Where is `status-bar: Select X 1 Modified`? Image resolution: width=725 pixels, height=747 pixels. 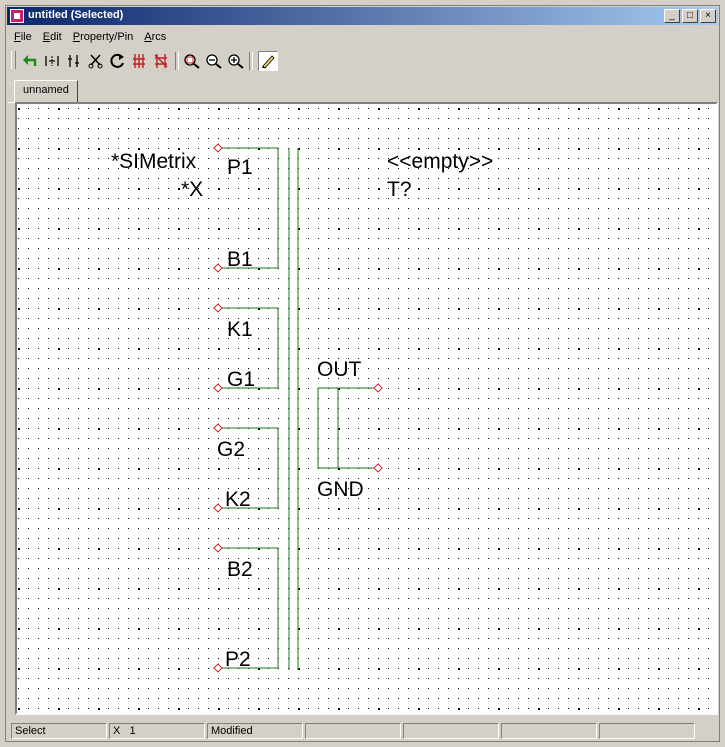 status-bar: Select X 1 Modified is located at coordinates (362, 732).